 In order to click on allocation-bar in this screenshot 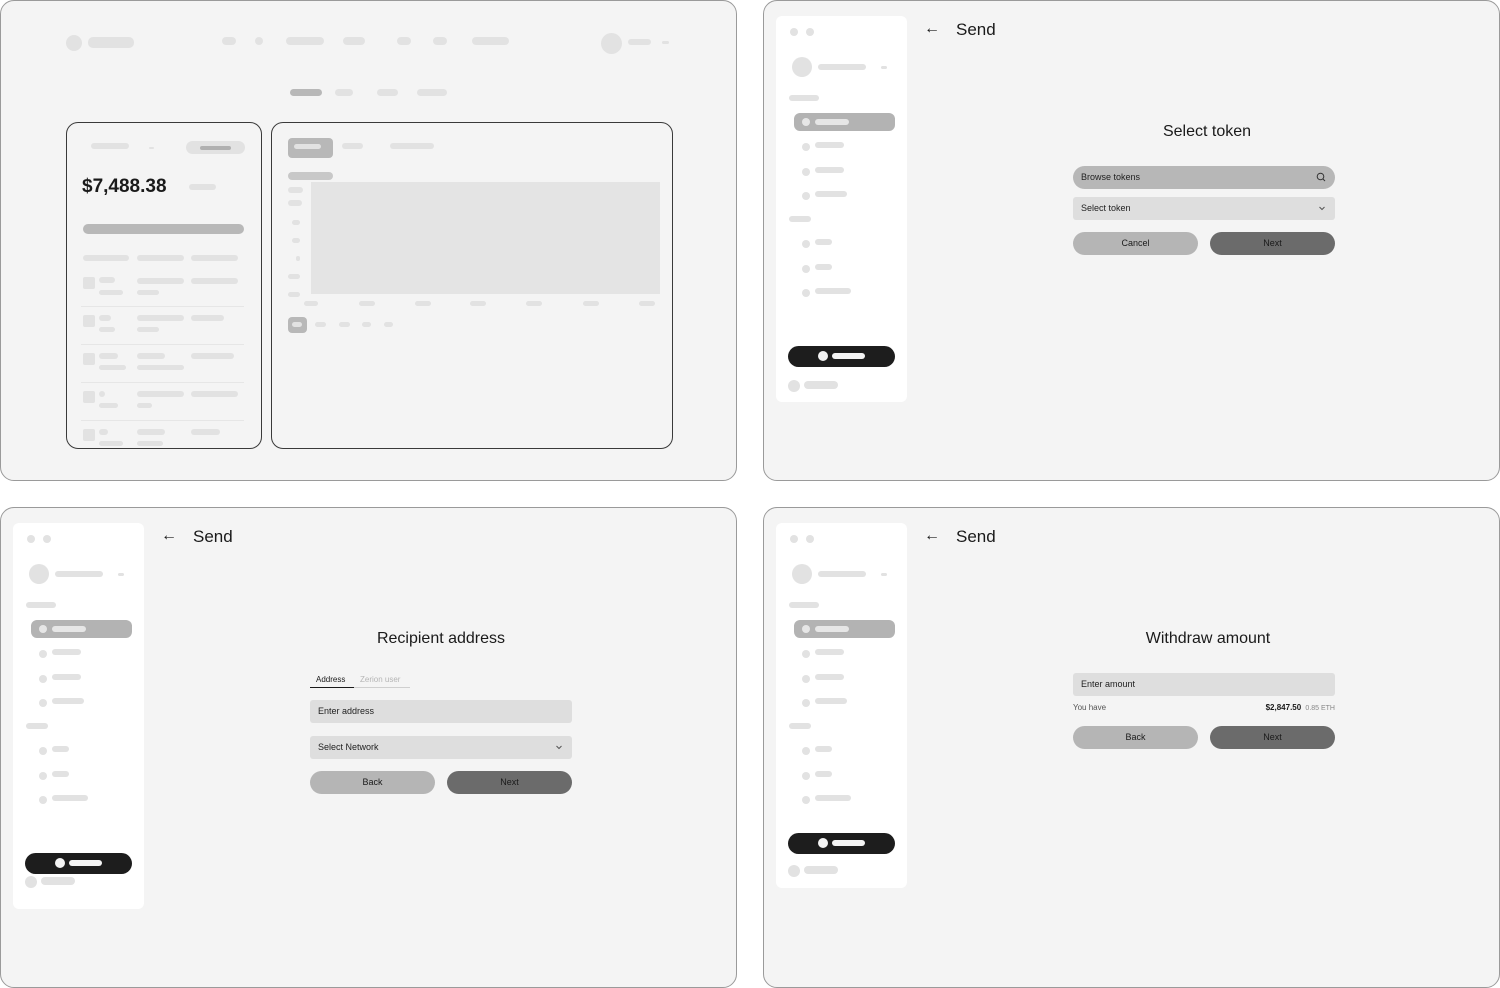, I will do `click(163, 229)`.